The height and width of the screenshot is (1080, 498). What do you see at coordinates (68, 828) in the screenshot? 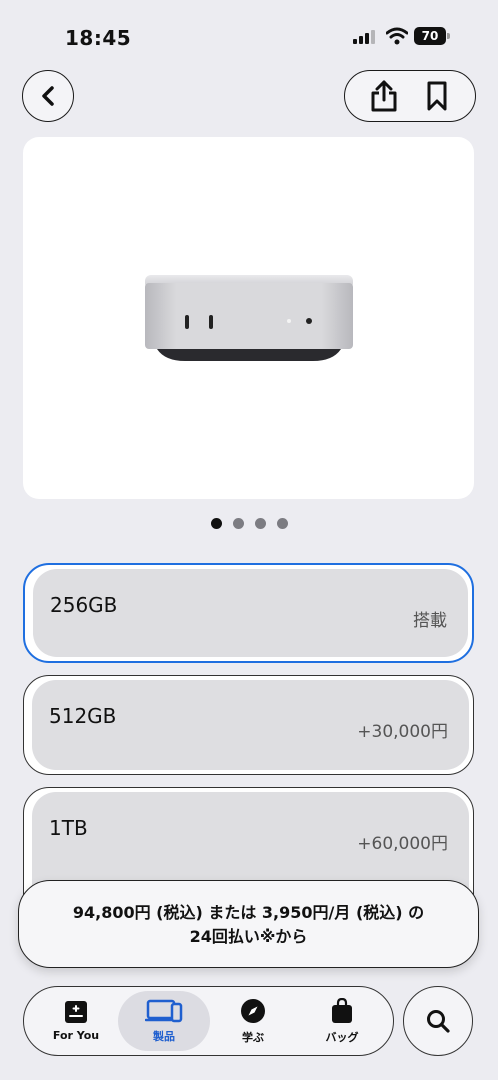
I see `option-name: 1TB` at bounding box center [68, 828].